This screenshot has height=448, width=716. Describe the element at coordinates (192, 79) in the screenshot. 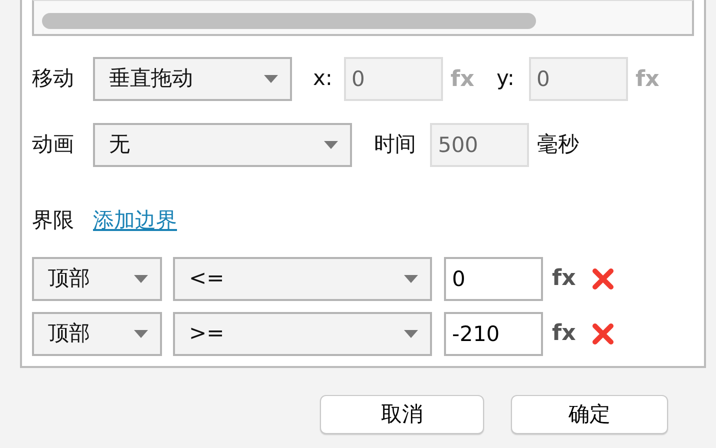

I see `dropdown: 垂直拖动` at that location.